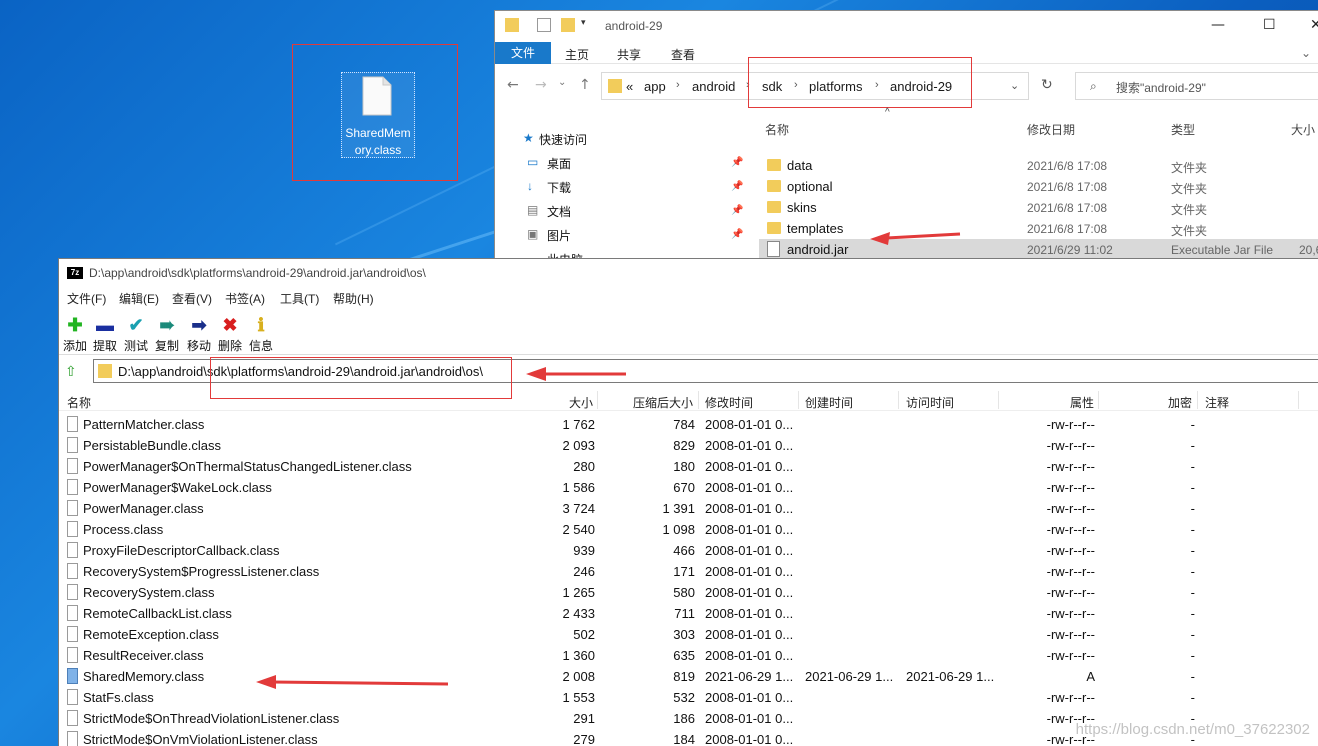 The image size is (1318, 746). What do you see at coordinates (378, 142) in the screenshot?
I see `desktop-file-label: SharedMem ory.class` at bounding box center [378, 142].